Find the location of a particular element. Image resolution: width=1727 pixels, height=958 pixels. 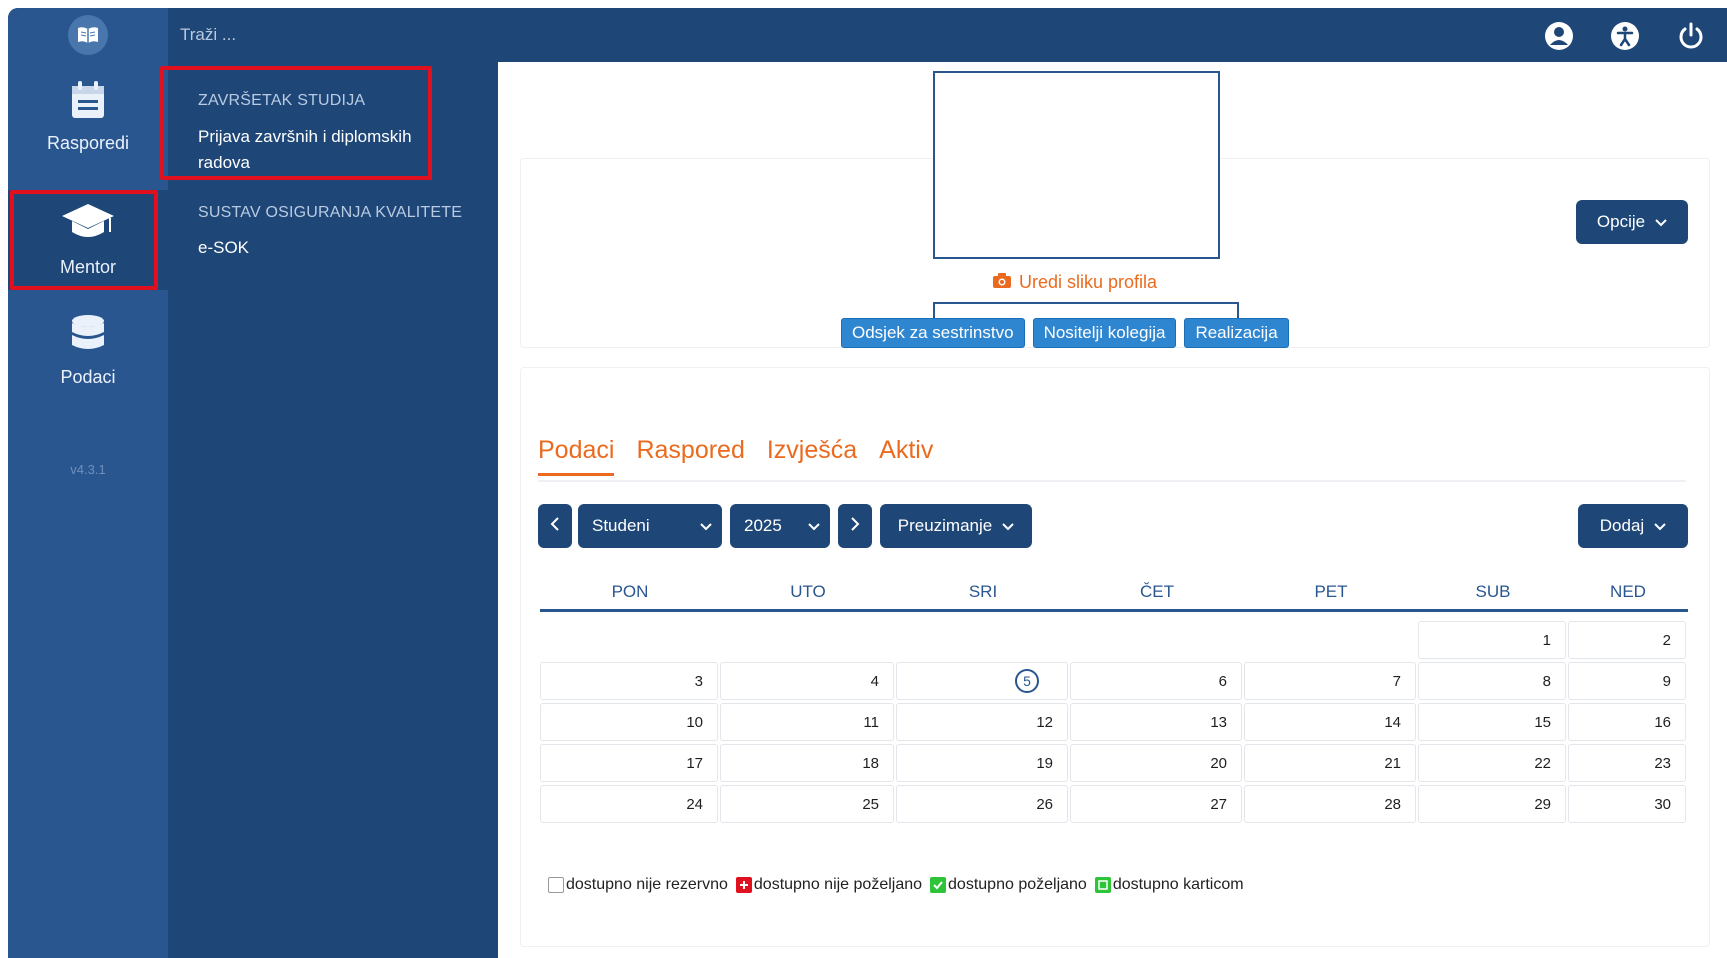

red-plus-square-icon is located at coordinates (743, 885).